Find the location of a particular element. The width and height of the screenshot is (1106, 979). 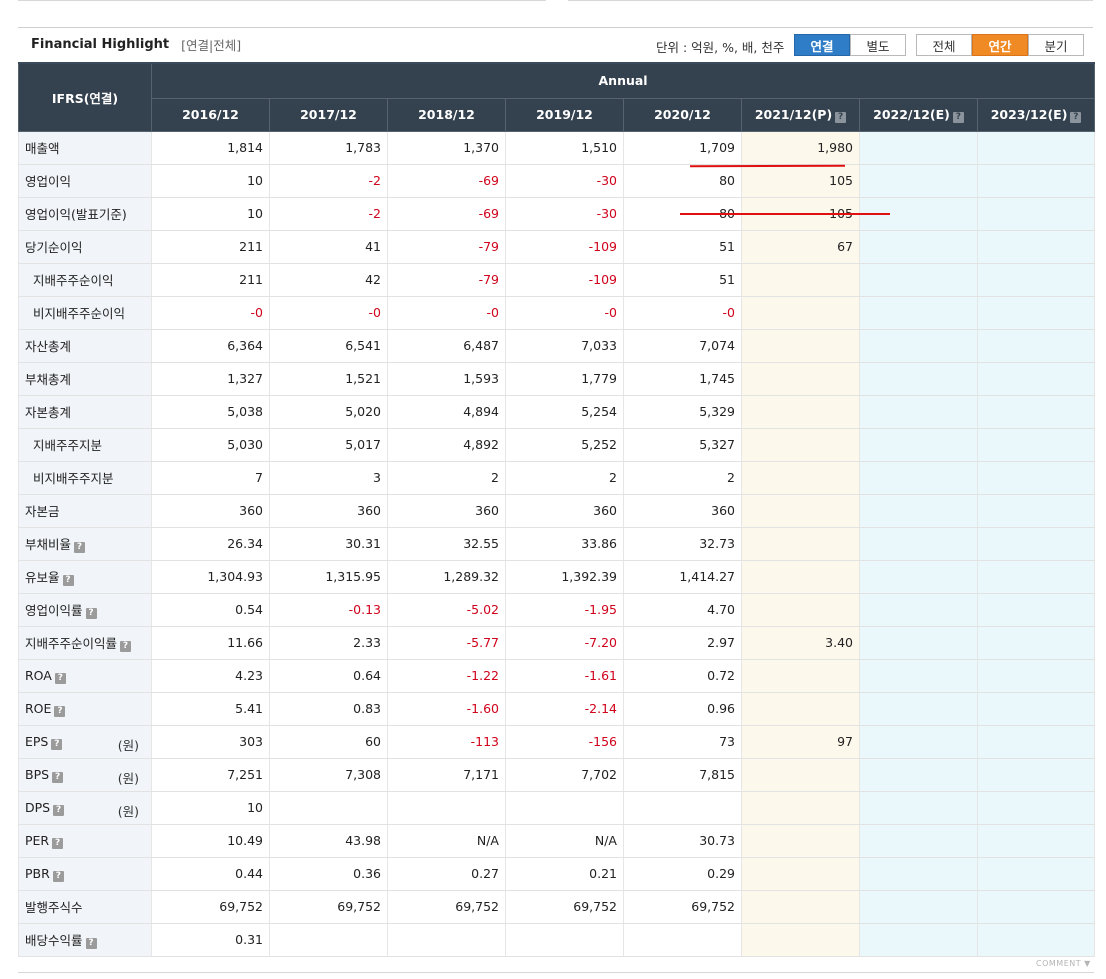

row-label: 지배주주지분 is located at coordinates (85, 444).